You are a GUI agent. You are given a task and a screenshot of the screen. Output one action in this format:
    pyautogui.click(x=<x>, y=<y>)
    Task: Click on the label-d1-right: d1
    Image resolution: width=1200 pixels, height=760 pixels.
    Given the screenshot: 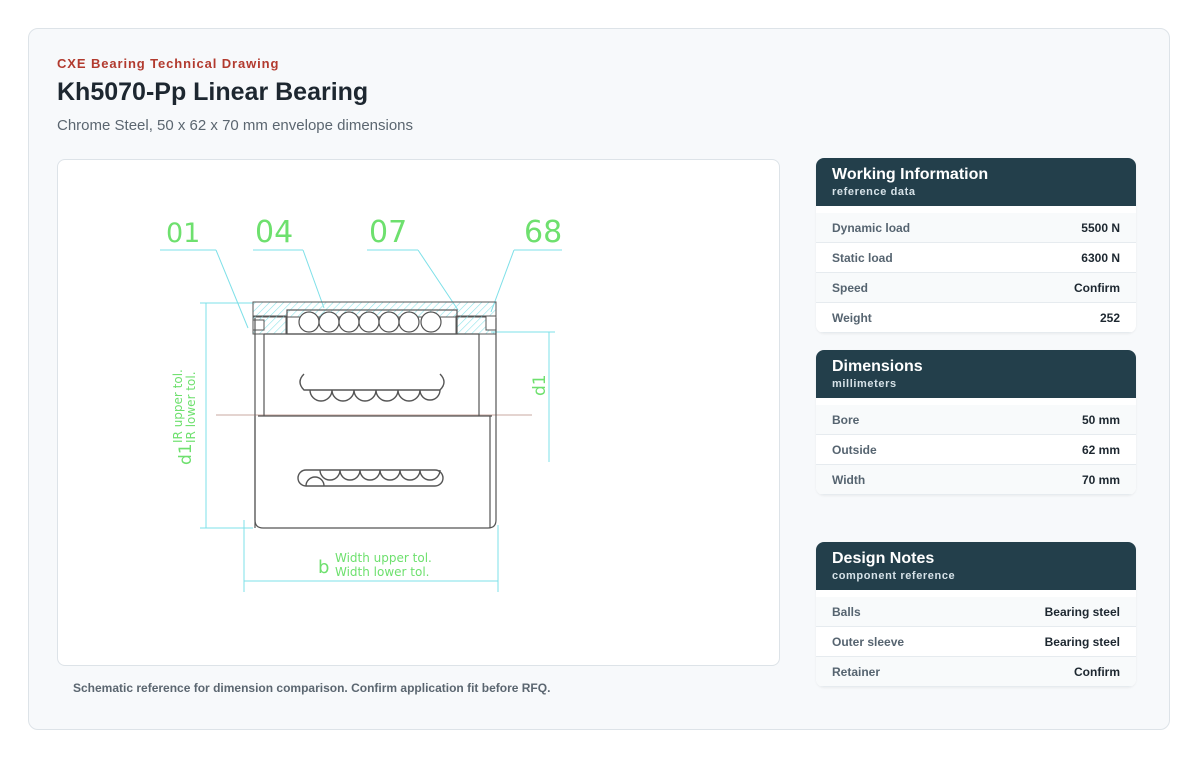 What is the action you would take?
    pyautogui.click(x=540, y=385)
    